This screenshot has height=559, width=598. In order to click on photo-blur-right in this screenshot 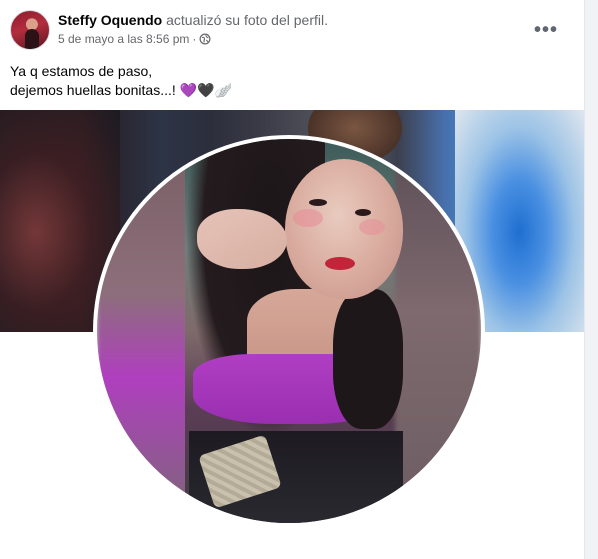, I will do `click(438, 331)`.